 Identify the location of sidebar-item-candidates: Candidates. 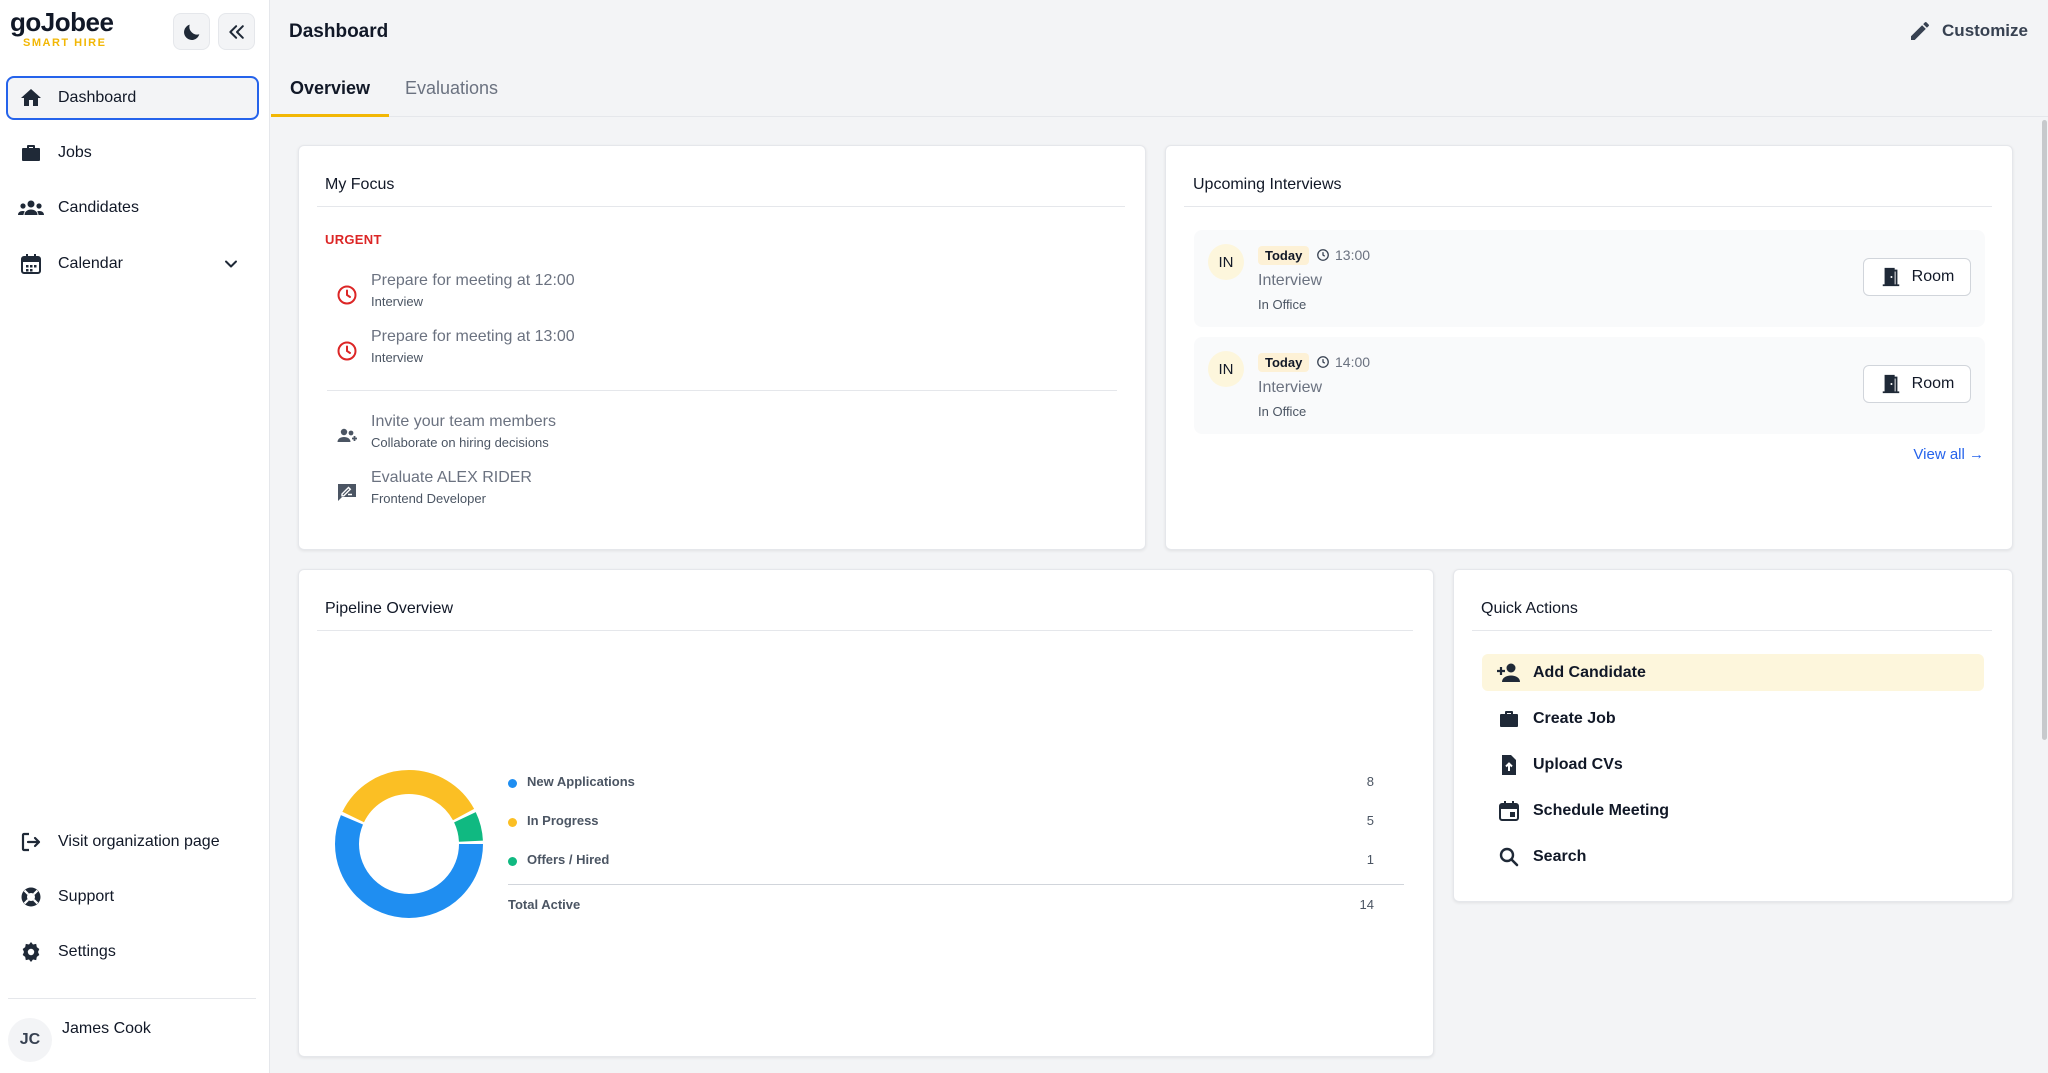
(132, 208).